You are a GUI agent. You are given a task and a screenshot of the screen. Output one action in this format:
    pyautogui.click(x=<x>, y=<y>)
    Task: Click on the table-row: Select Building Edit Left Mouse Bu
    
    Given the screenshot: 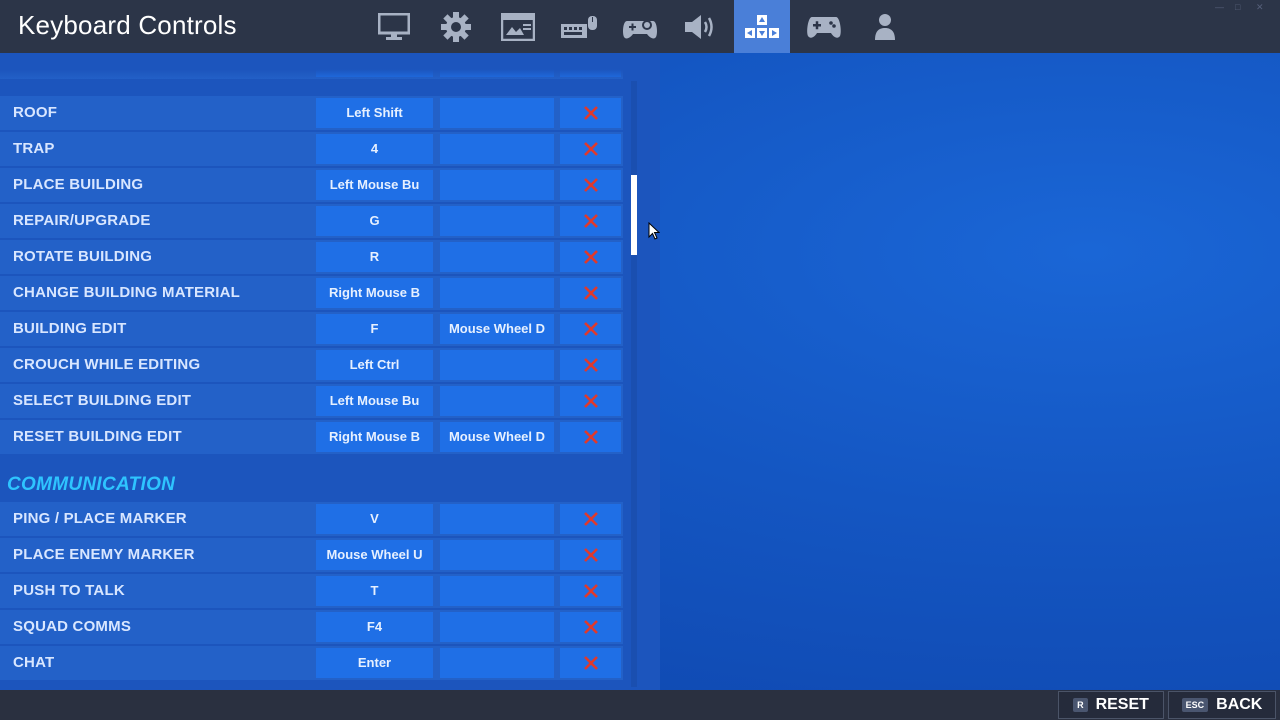 What is the action you would take?
    pyautogui.click(x=311, y=401)
    